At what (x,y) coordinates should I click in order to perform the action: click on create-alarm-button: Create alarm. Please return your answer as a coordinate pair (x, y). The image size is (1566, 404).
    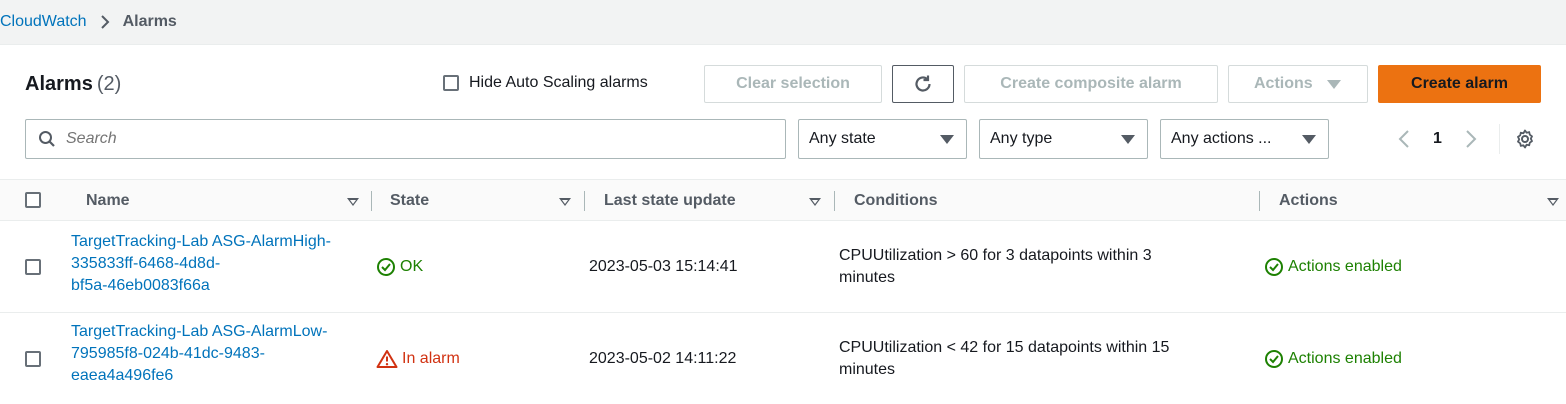
    Looking at the image, I should click on (1459, 84).